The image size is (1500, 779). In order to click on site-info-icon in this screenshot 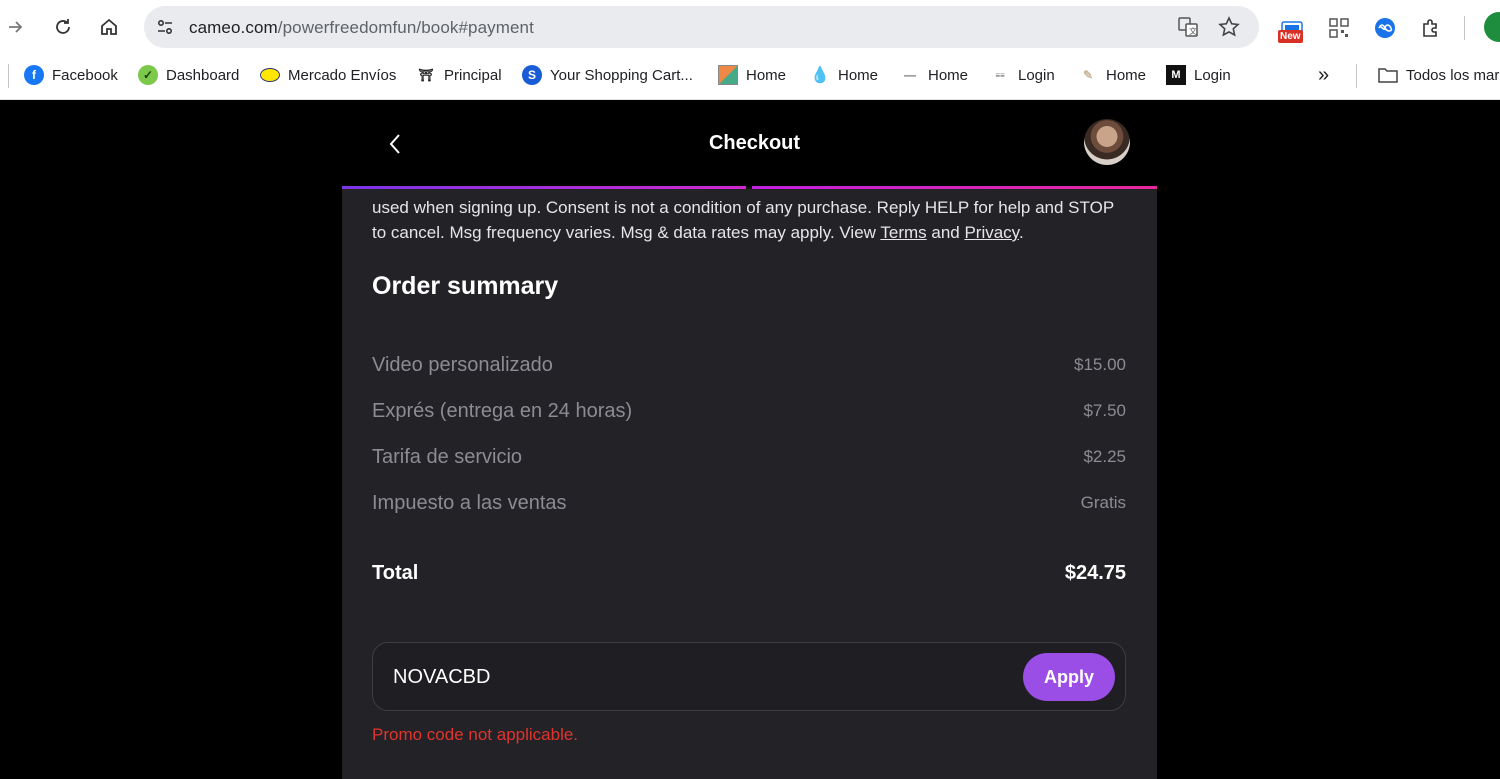, I will do `click(165, 27)`.